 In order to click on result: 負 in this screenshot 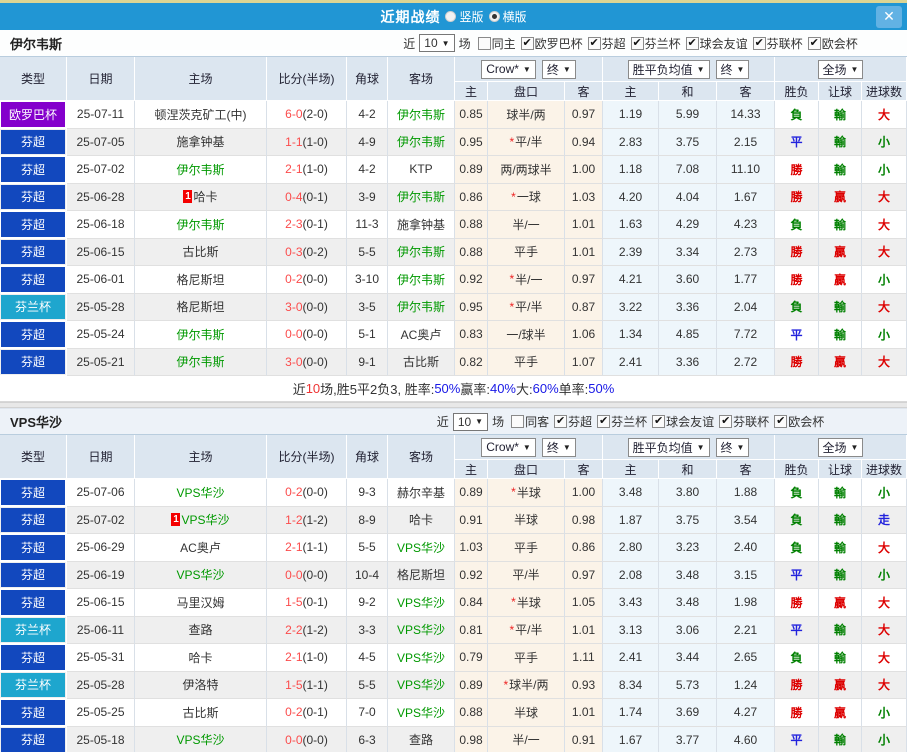, I will do `click(797, 520)`.